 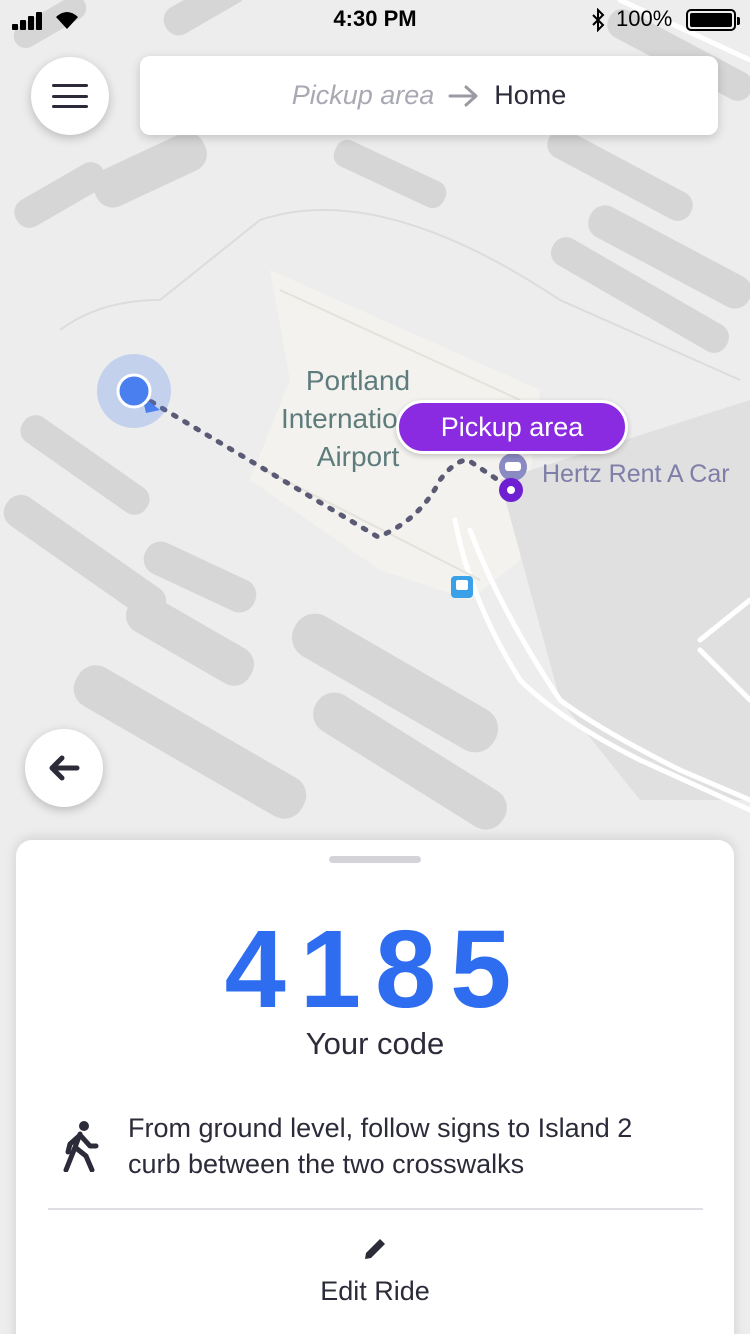 I want to click on route-from: Pickup area, so click(x=363, y=95).